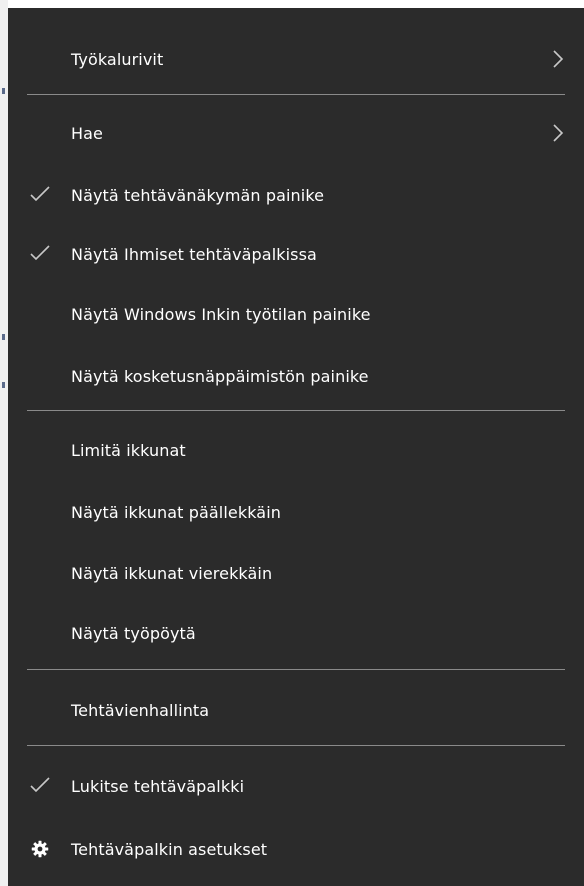 The height and width of the screenshot is (886, 584). I want to click on menu-item-label: Näytä Ihmiset tehtäväpalkissa, so click(194, 254).